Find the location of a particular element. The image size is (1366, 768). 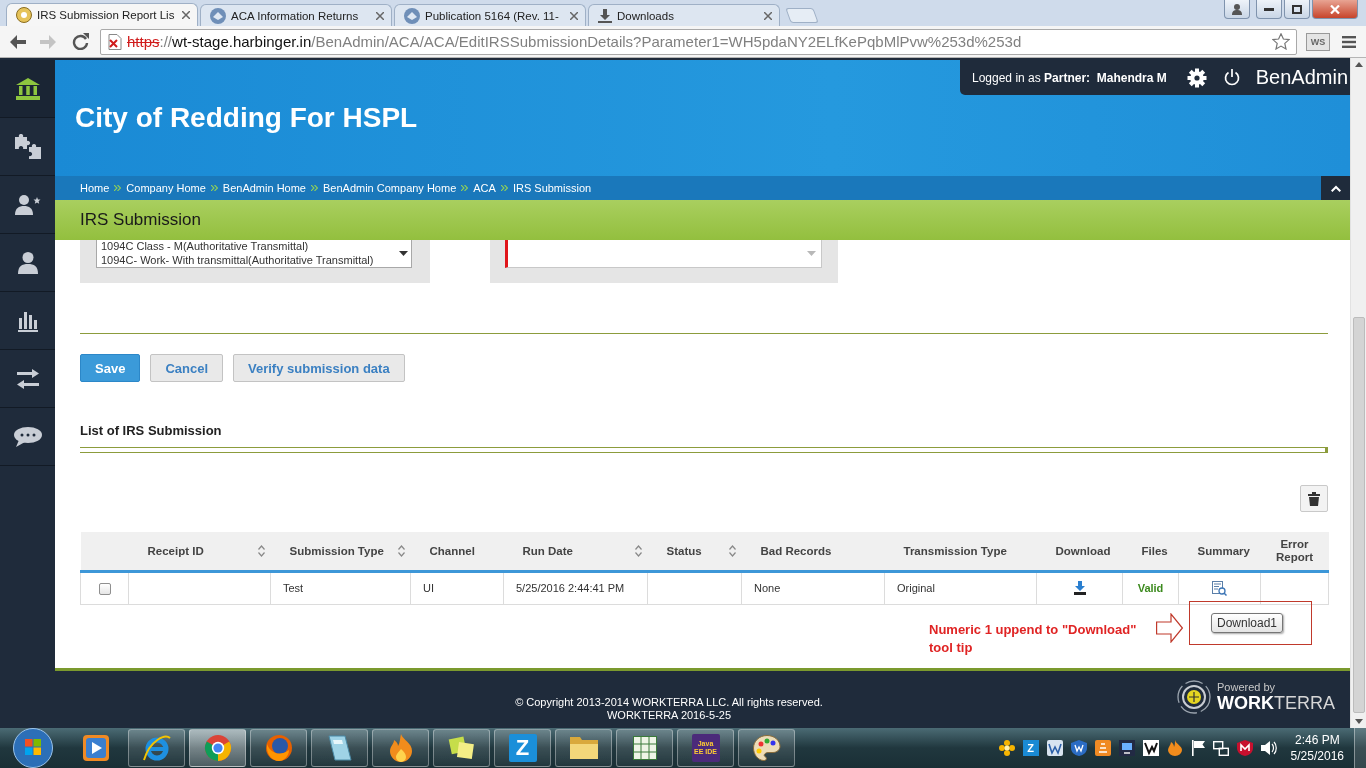

breadcrumb-link: IRS Submission is located at coordinates (552, 188).